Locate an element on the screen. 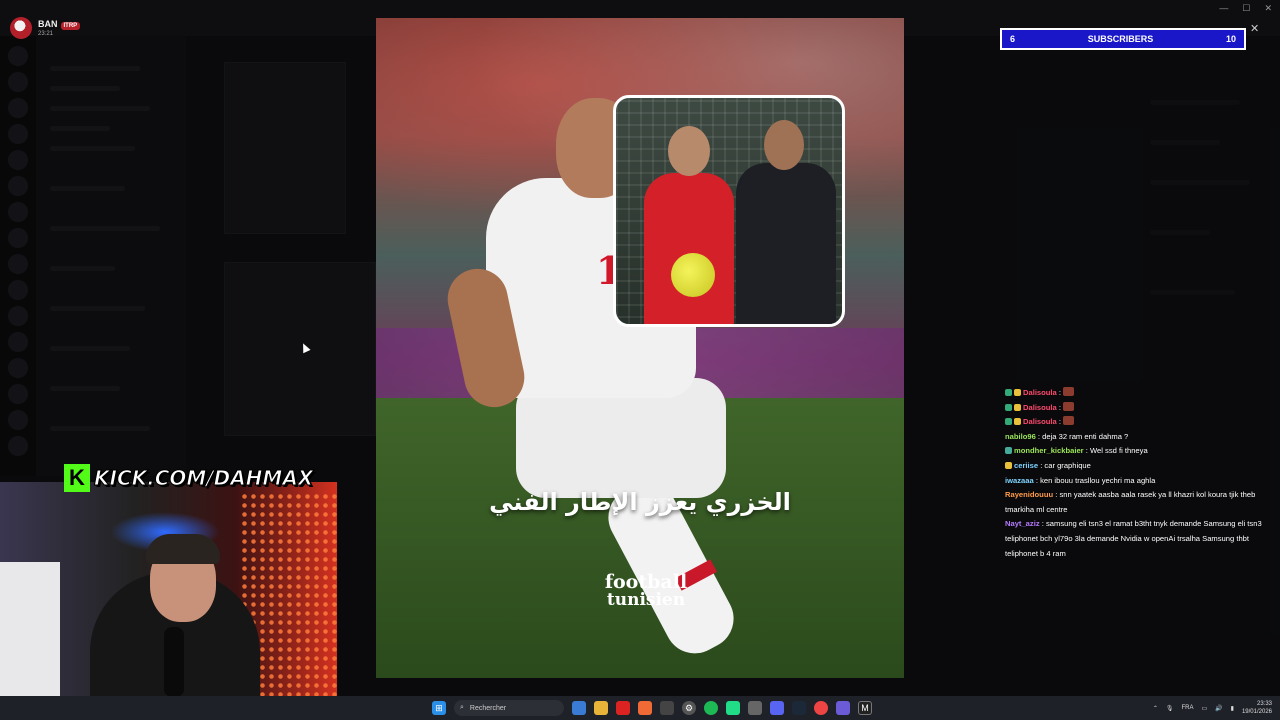 Image resolution: width=1280 pixels, height=720 pixels. kick-banner: K KICK.COM/DAHMAX is located at coordinates (189, 478).